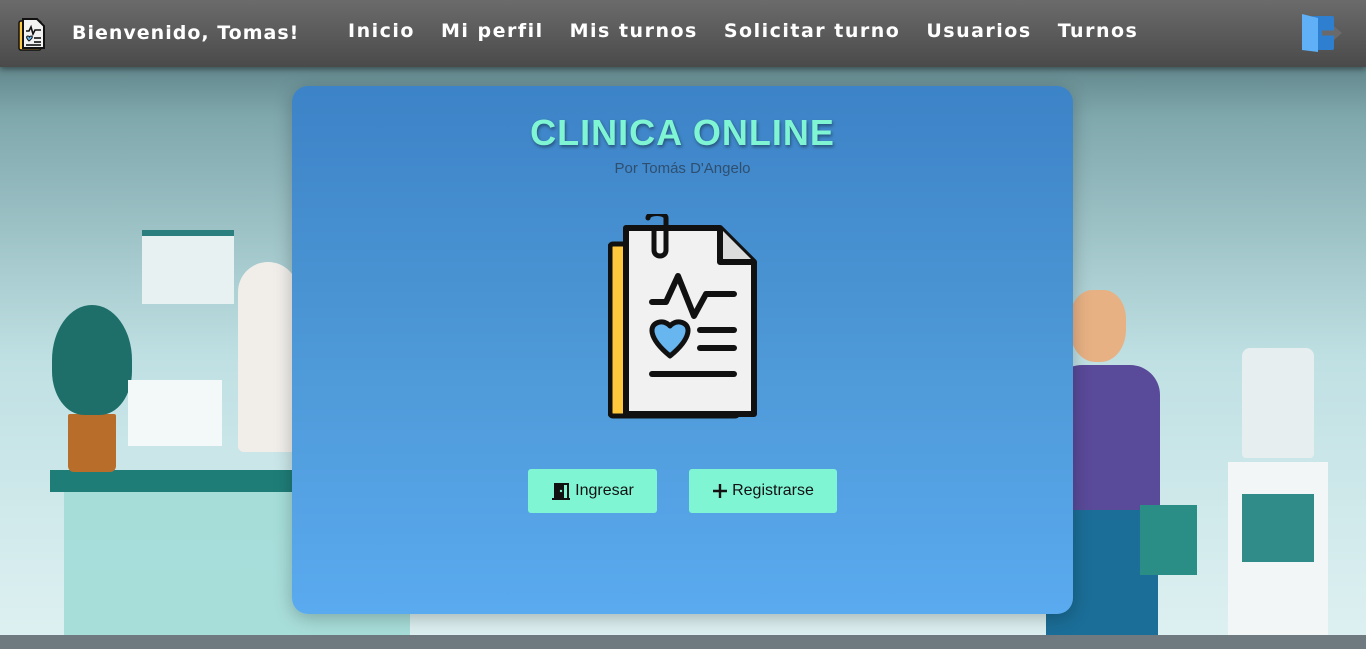 This screenshot has height=649, width=1366. What do you see at coordinates (683, 642) in the screenshot?
I see `floor` at bounding box center [683, 642].